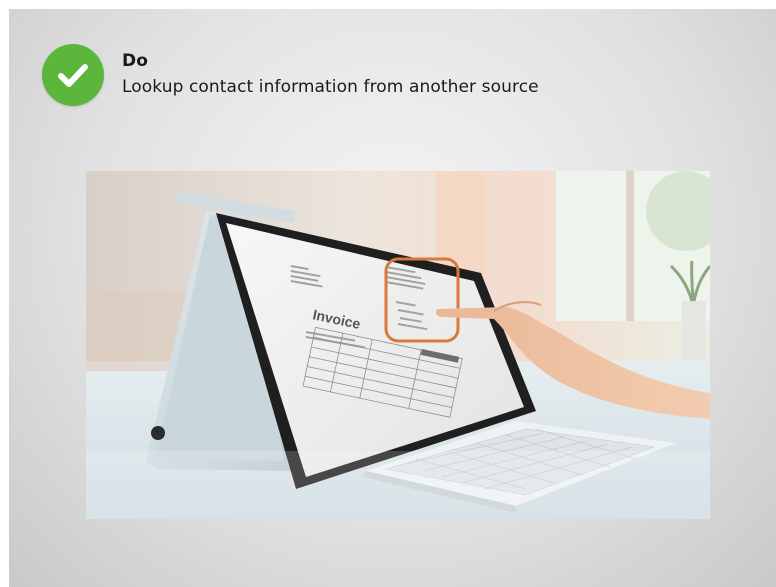 The width and height of the screenshot is (776, 587). What do you see at coordinates (73, 75) in the screenshot?
I see `checkmark-icon` at bounding box center [73, 75].